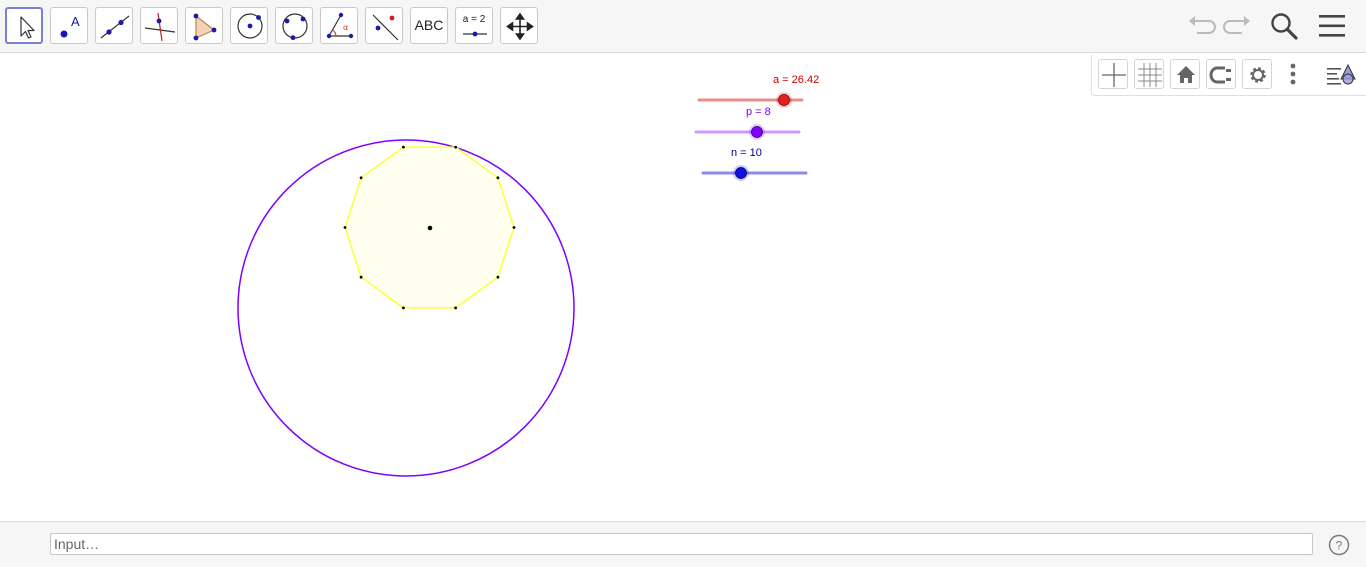 The width and height of the screenshot is (1366, 567). Describe the element at coordinates (784, 100) in the screenshot. I see `slider-a-handle` at that location.